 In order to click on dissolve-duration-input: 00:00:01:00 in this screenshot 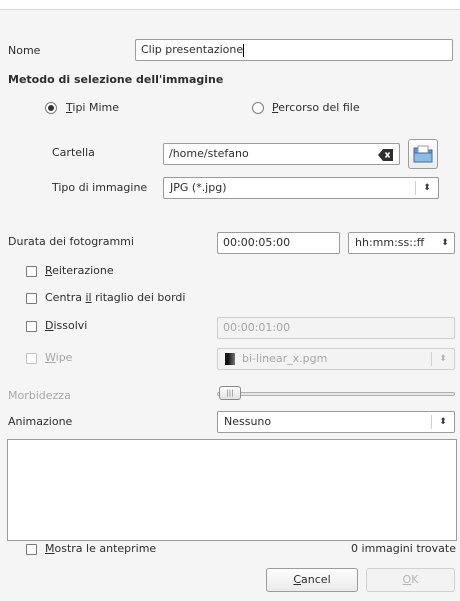, I will do `click(336, 328)`.